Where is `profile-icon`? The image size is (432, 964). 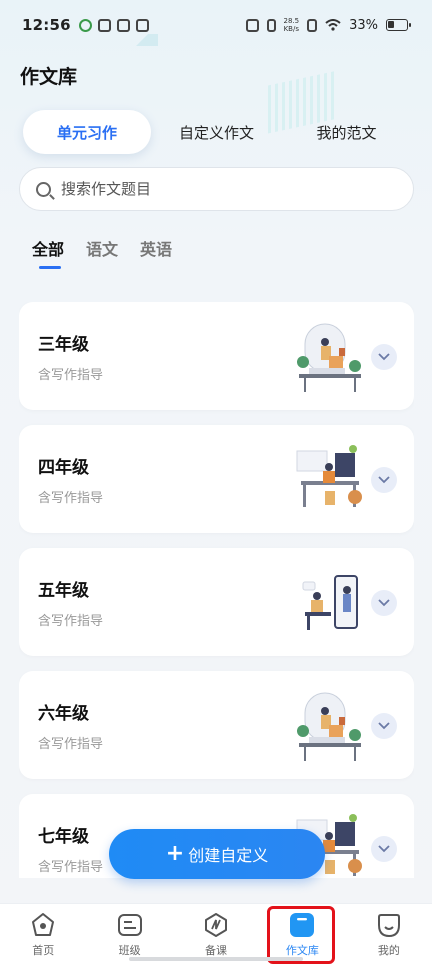 profile-icon is located at coordinates (388, 926).